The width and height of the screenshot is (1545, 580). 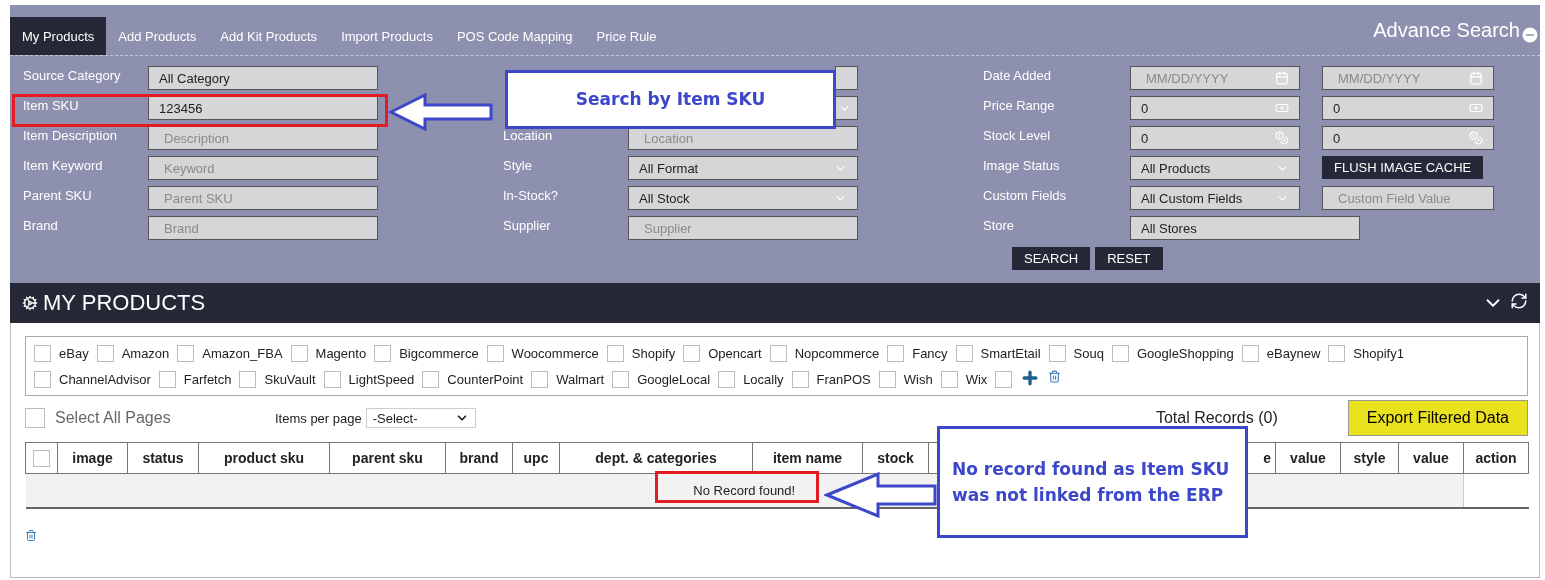 I want to click on select-field: All Stock, so click(x=743, y=198).